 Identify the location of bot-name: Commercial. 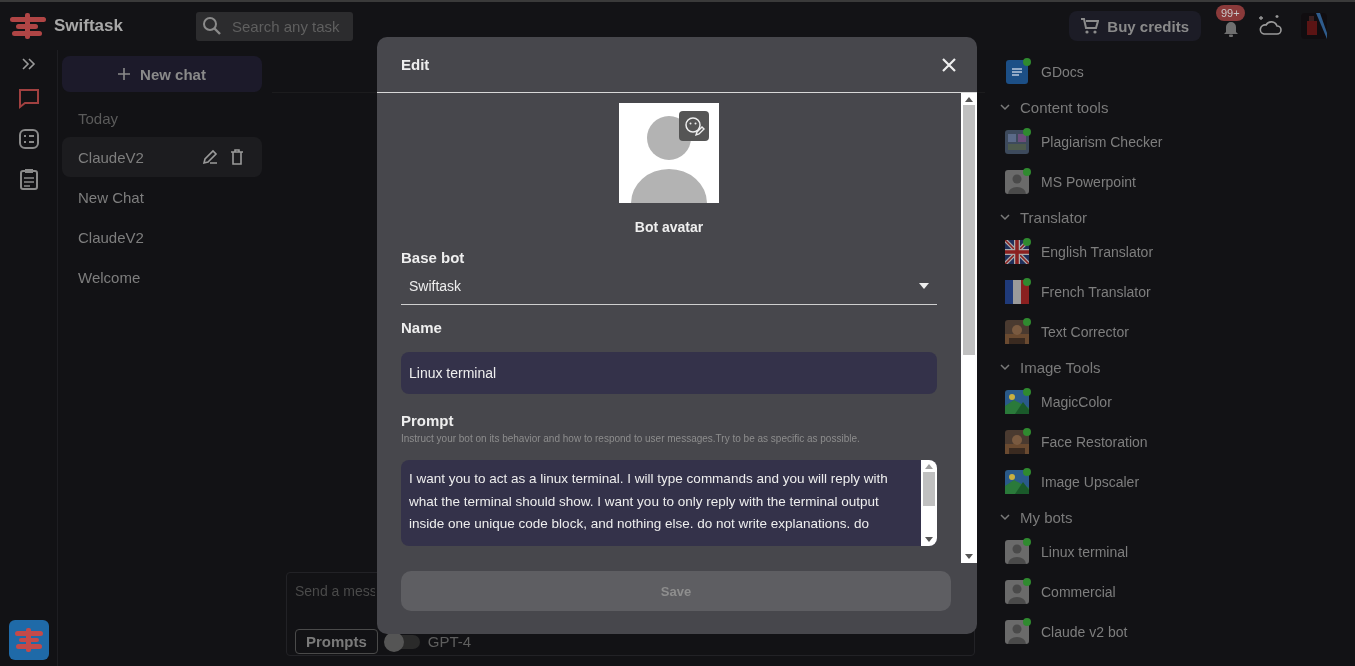
(1078, 592).